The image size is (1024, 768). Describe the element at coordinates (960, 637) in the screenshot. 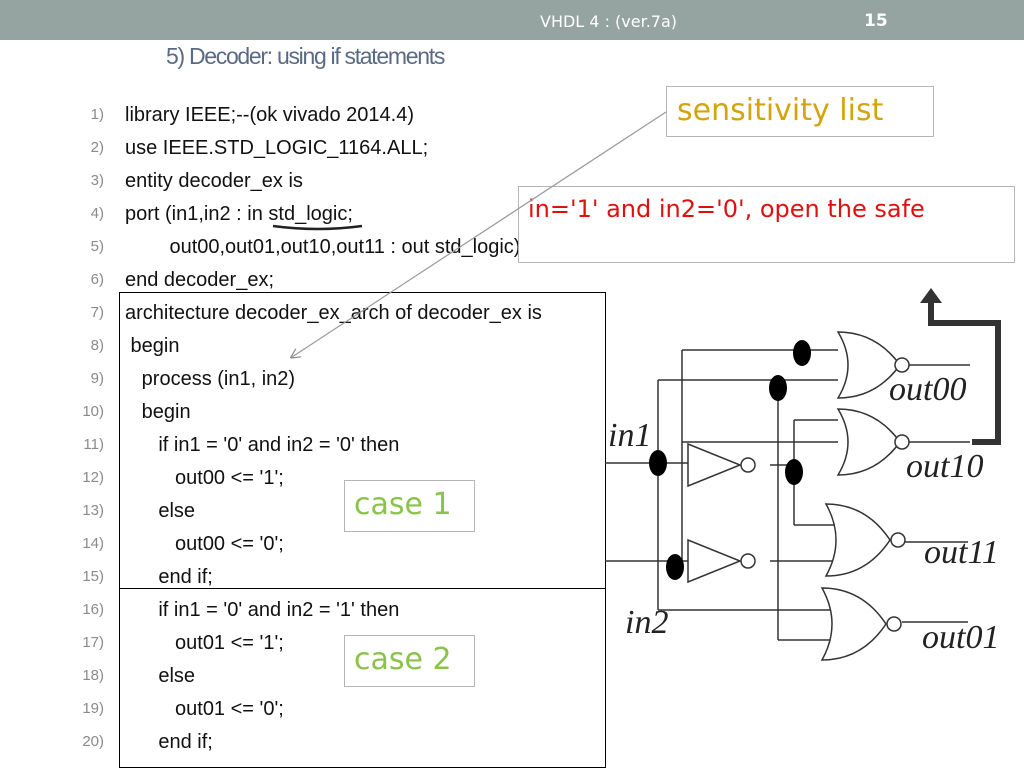

I see `label-out01: out01` at that location.